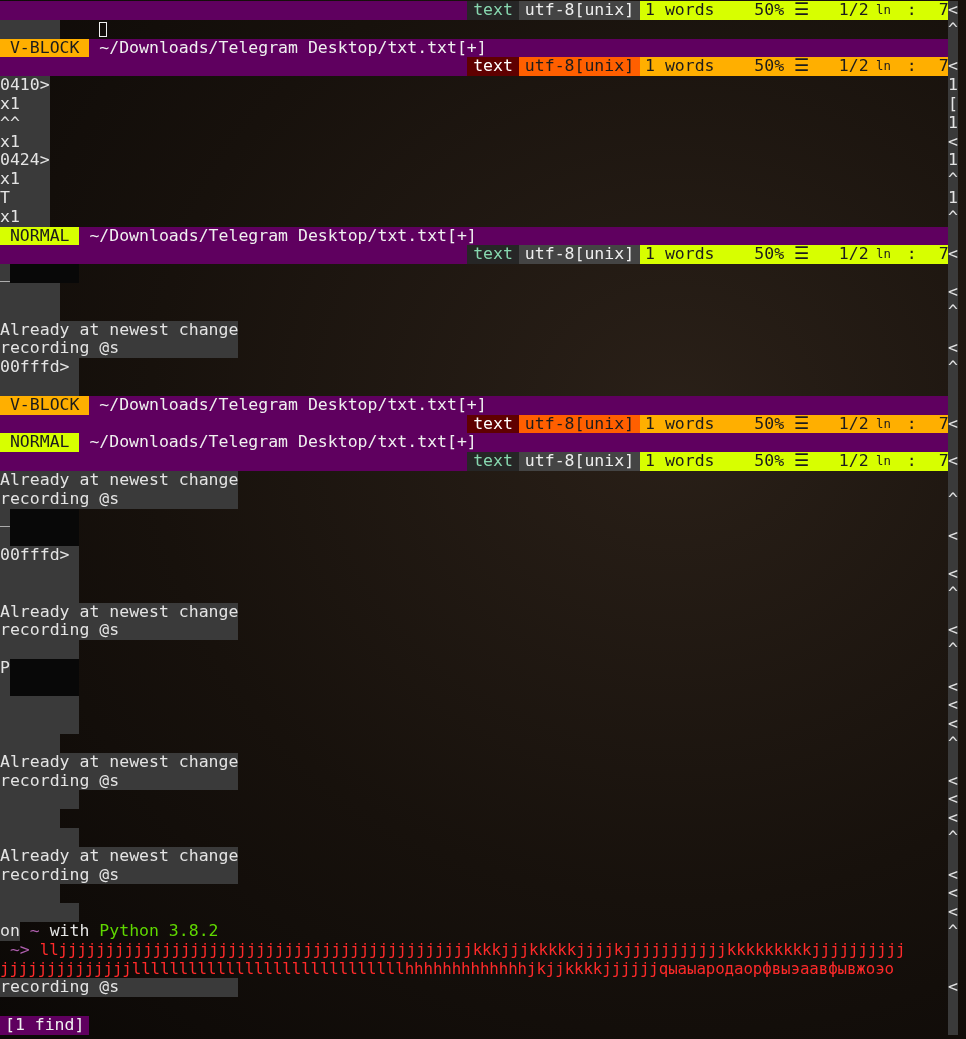 Image resolution: width=966 pixels, height=1039 pixels. What do you see at coordinates (34, 931) in the screenshot?
I see `prompt-text: ~` at bounding box center [34, 931].